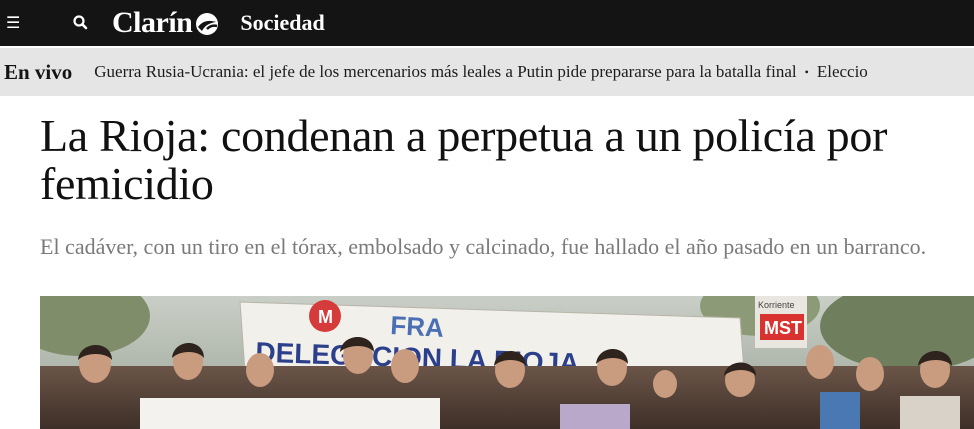 This screenshot has width=974, height=429. Describe the element at coordinates (38, 72) in the screenshot. I see `live-label: En vivo` at that location.